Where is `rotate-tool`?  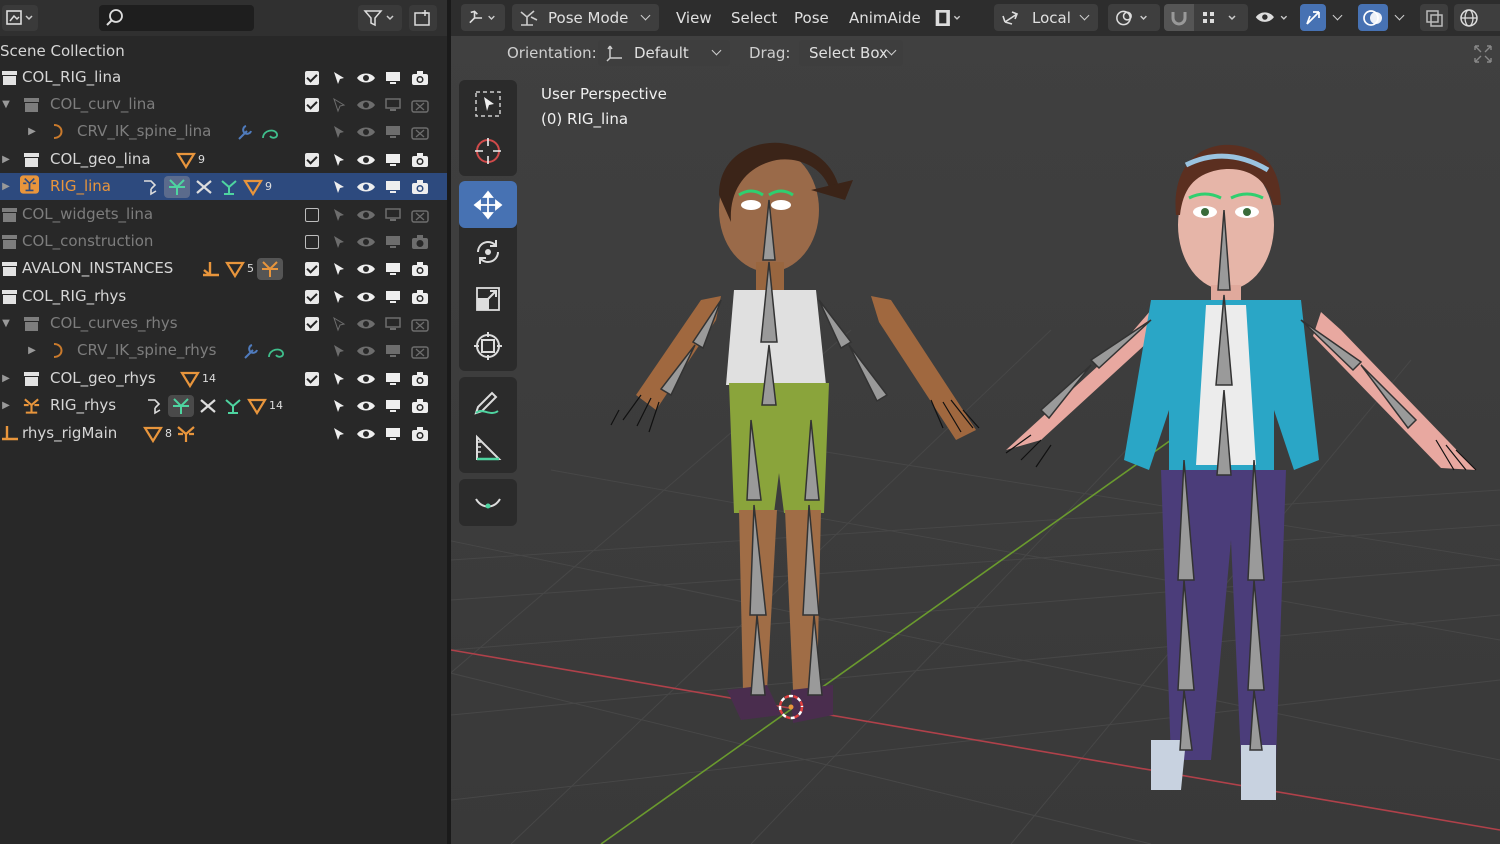 rotate-tool is located at coordinates (488, 251).